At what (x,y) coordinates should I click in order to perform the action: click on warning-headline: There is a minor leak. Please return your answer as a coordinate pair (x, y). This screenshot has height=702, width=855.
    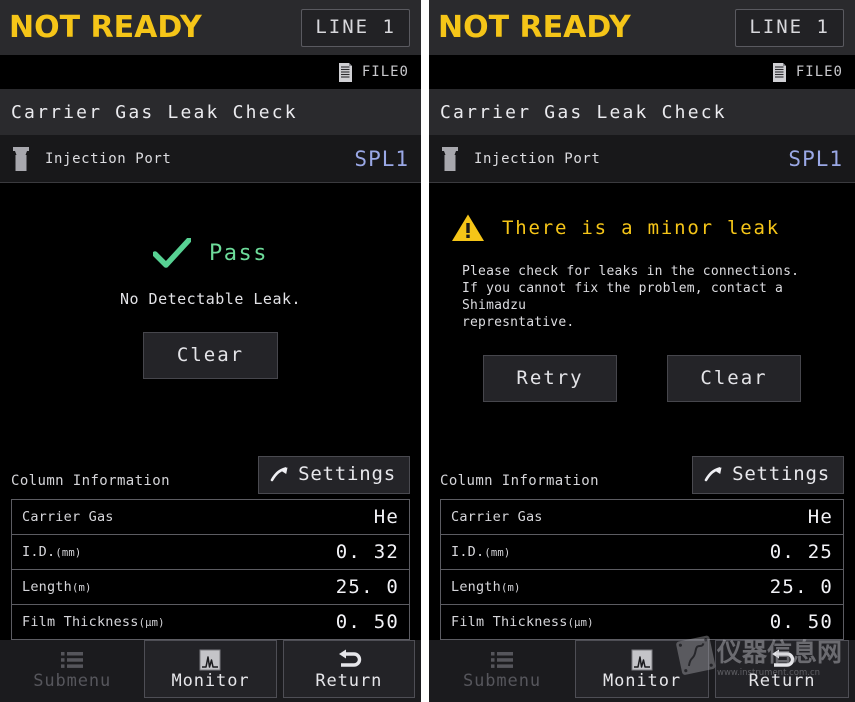
    Looking at the image, I should click on (641, 228).